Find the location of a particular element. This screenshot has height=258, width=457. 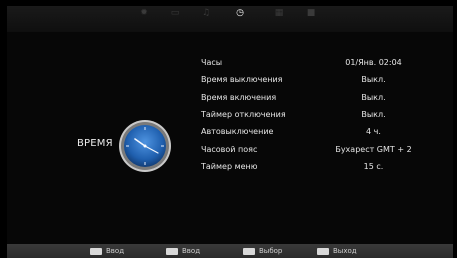

setting-label: Время включения is located at coordinates (239, 97).